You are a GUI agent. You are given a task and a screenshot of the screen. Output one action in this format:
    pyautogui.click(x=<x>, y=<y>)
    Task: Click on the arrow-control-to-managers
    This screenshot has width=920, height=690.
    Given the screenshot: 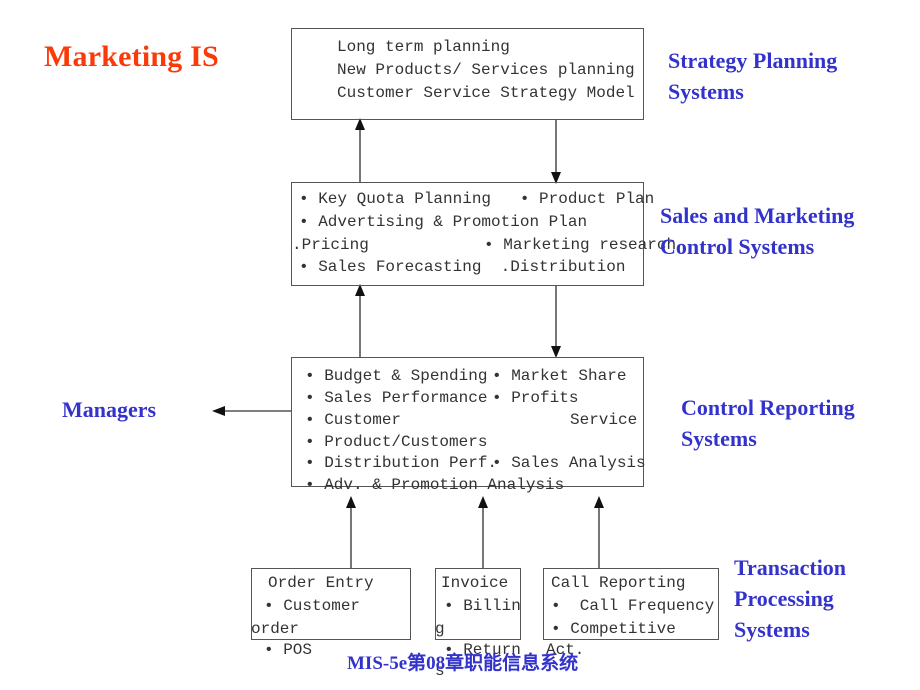 What is the action you would take?
    pyautogui.click(x=251, y=411)
    